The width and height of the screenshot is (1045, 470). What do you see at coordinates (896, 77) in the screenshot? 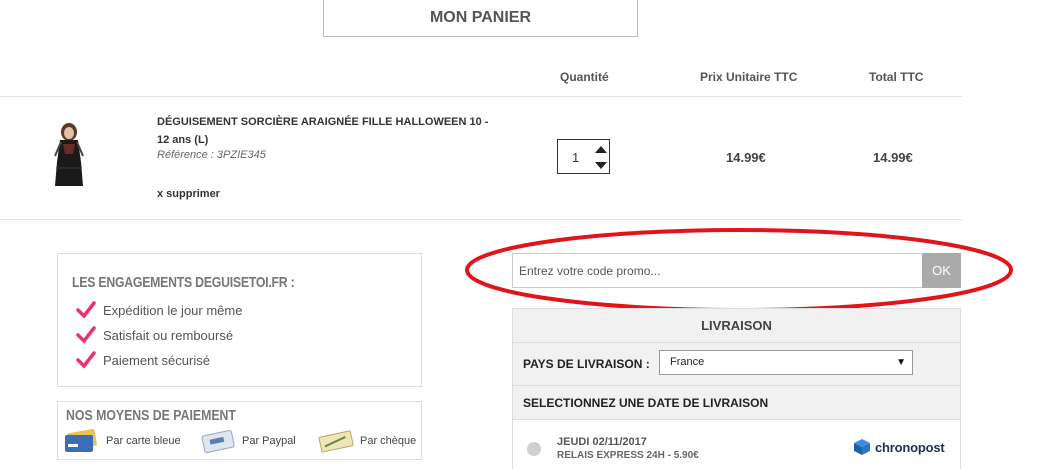
I see `column-header-total: Total TTC` at bounding box center [896, 77].